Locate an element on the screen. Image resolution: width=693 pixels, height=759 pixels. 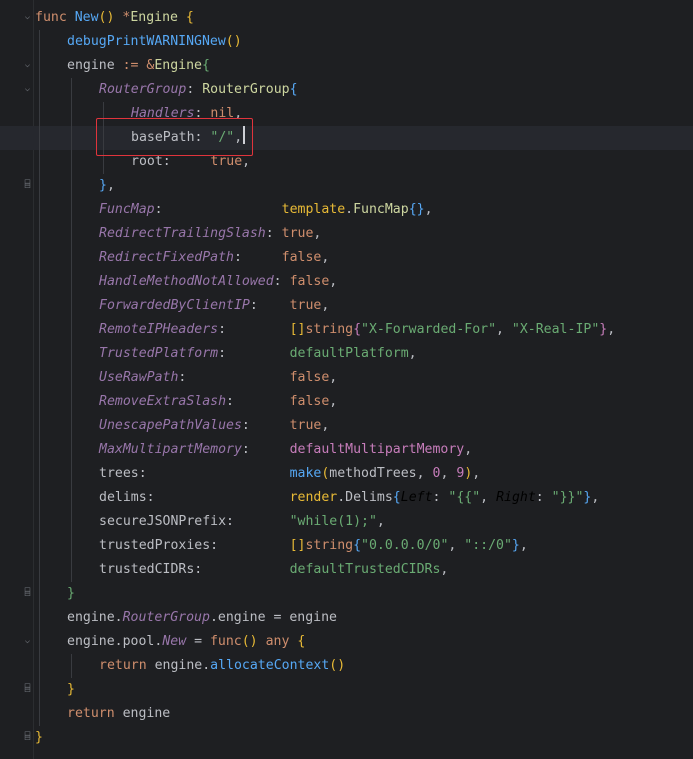
code-text: UseRawPath: false, is located at coordinates (218, 378).